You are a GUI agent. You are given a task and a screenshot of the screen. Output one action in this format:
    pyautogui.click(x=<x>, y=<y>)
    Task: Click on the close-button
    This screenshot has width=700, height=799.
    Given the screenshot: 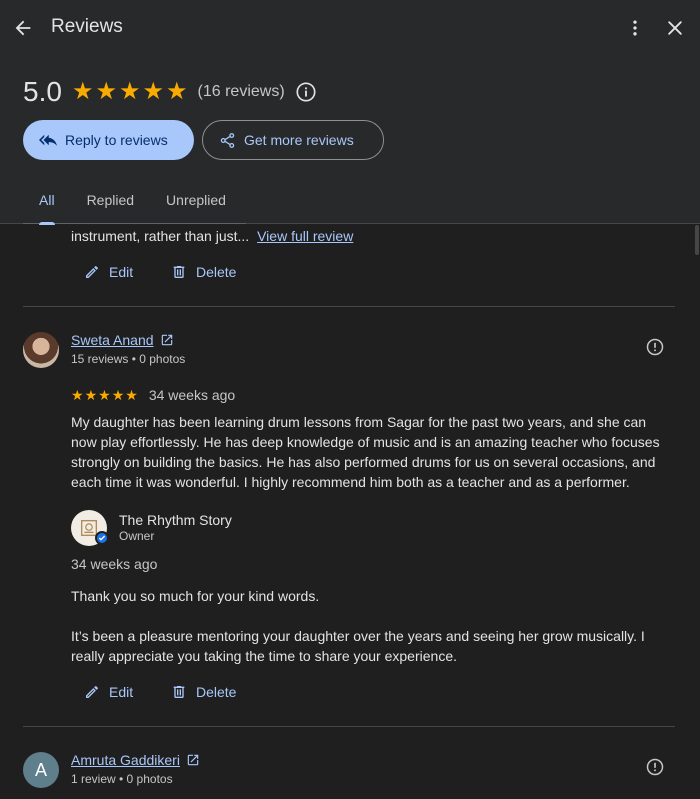 What is the action you would take?
    pyautogui.click(x=675, y=28)
    